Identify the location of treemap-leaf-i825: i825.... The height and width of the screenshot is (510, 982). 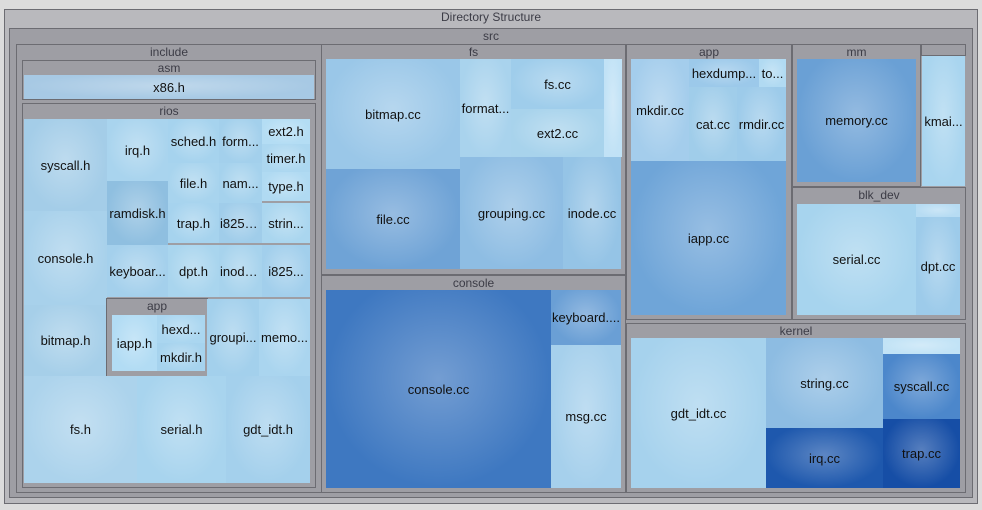
(286, 271).